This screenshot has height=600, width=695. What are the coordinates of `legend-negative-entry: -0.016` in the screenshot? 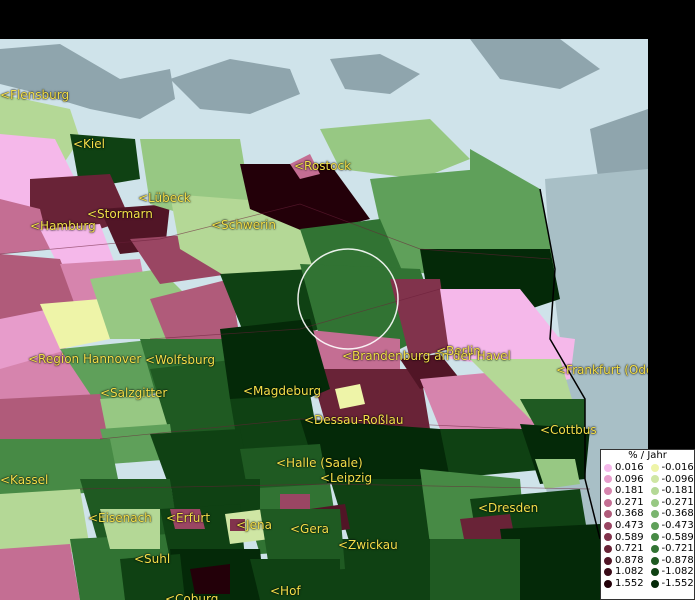 It's located at (671, 468).